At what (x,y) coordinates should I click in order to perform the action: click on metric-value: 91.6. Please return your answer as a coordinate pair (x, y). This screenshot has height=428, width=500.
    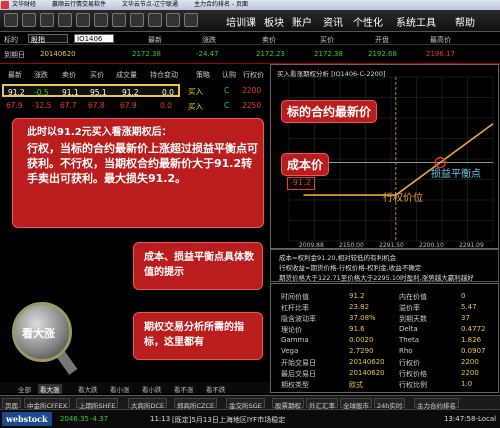
    Looking at the image, I should click on (357, 329).